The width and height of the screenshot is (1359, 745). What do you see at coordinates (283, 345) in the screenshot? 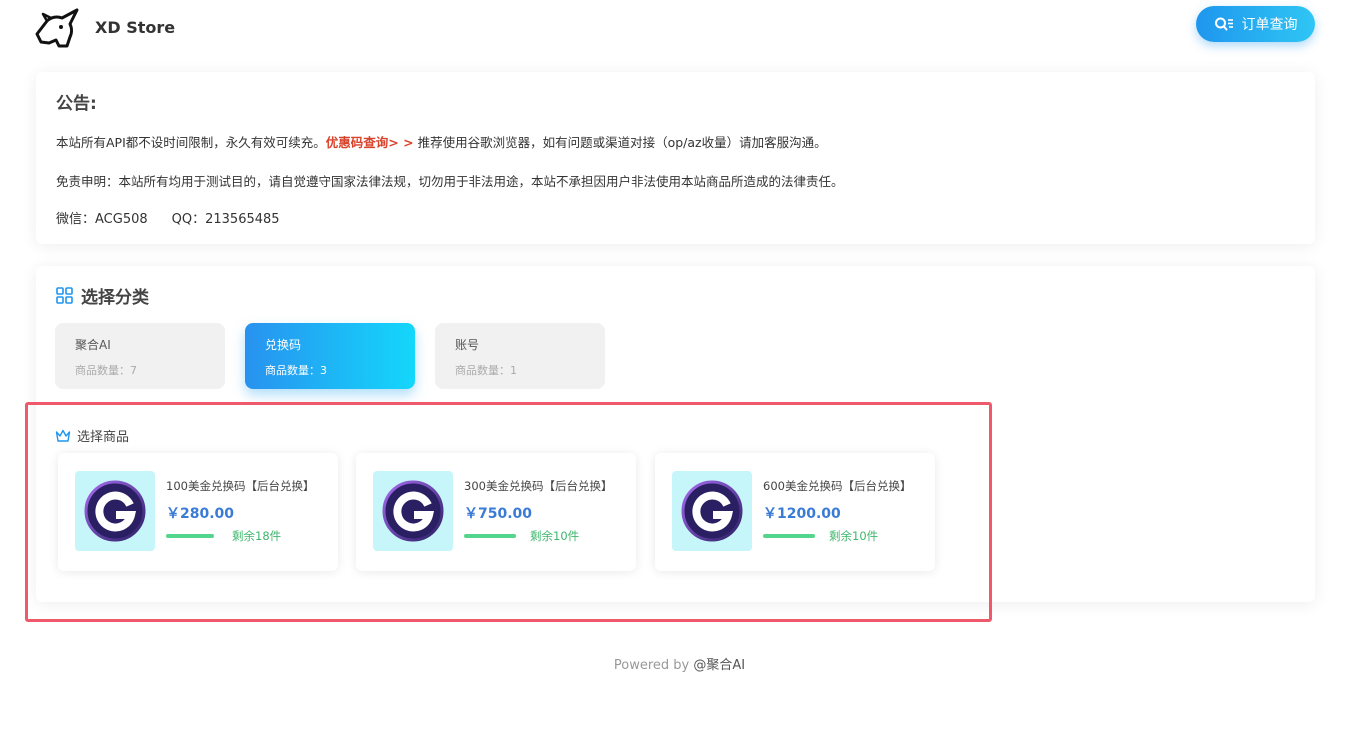
I see `category-name: 兑换码` at bounding box center [283, 345].